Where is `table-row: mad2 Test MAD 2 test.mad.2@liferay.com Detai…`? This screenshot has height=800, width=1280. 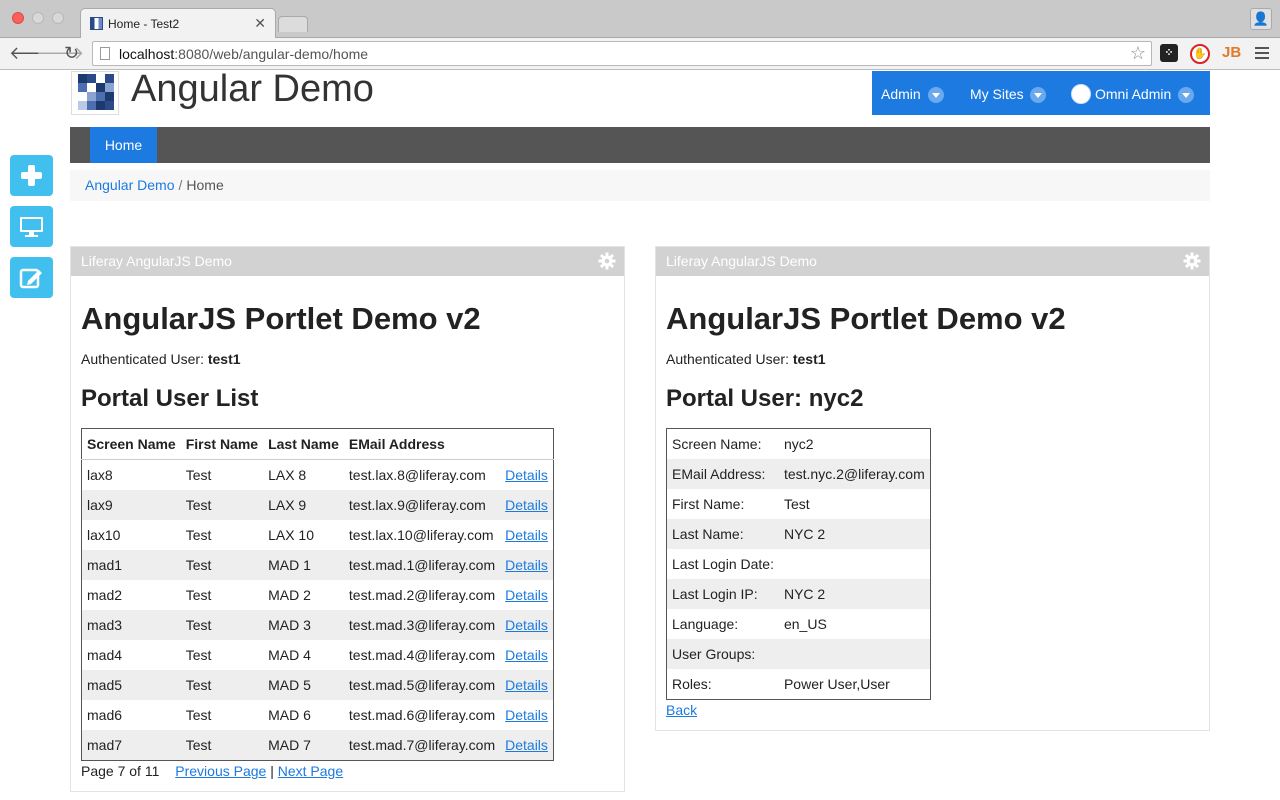 table-row: mad2 Test MAD 2 test.mad.2@liferay.com Detai… is located at coordinates (317, 595).